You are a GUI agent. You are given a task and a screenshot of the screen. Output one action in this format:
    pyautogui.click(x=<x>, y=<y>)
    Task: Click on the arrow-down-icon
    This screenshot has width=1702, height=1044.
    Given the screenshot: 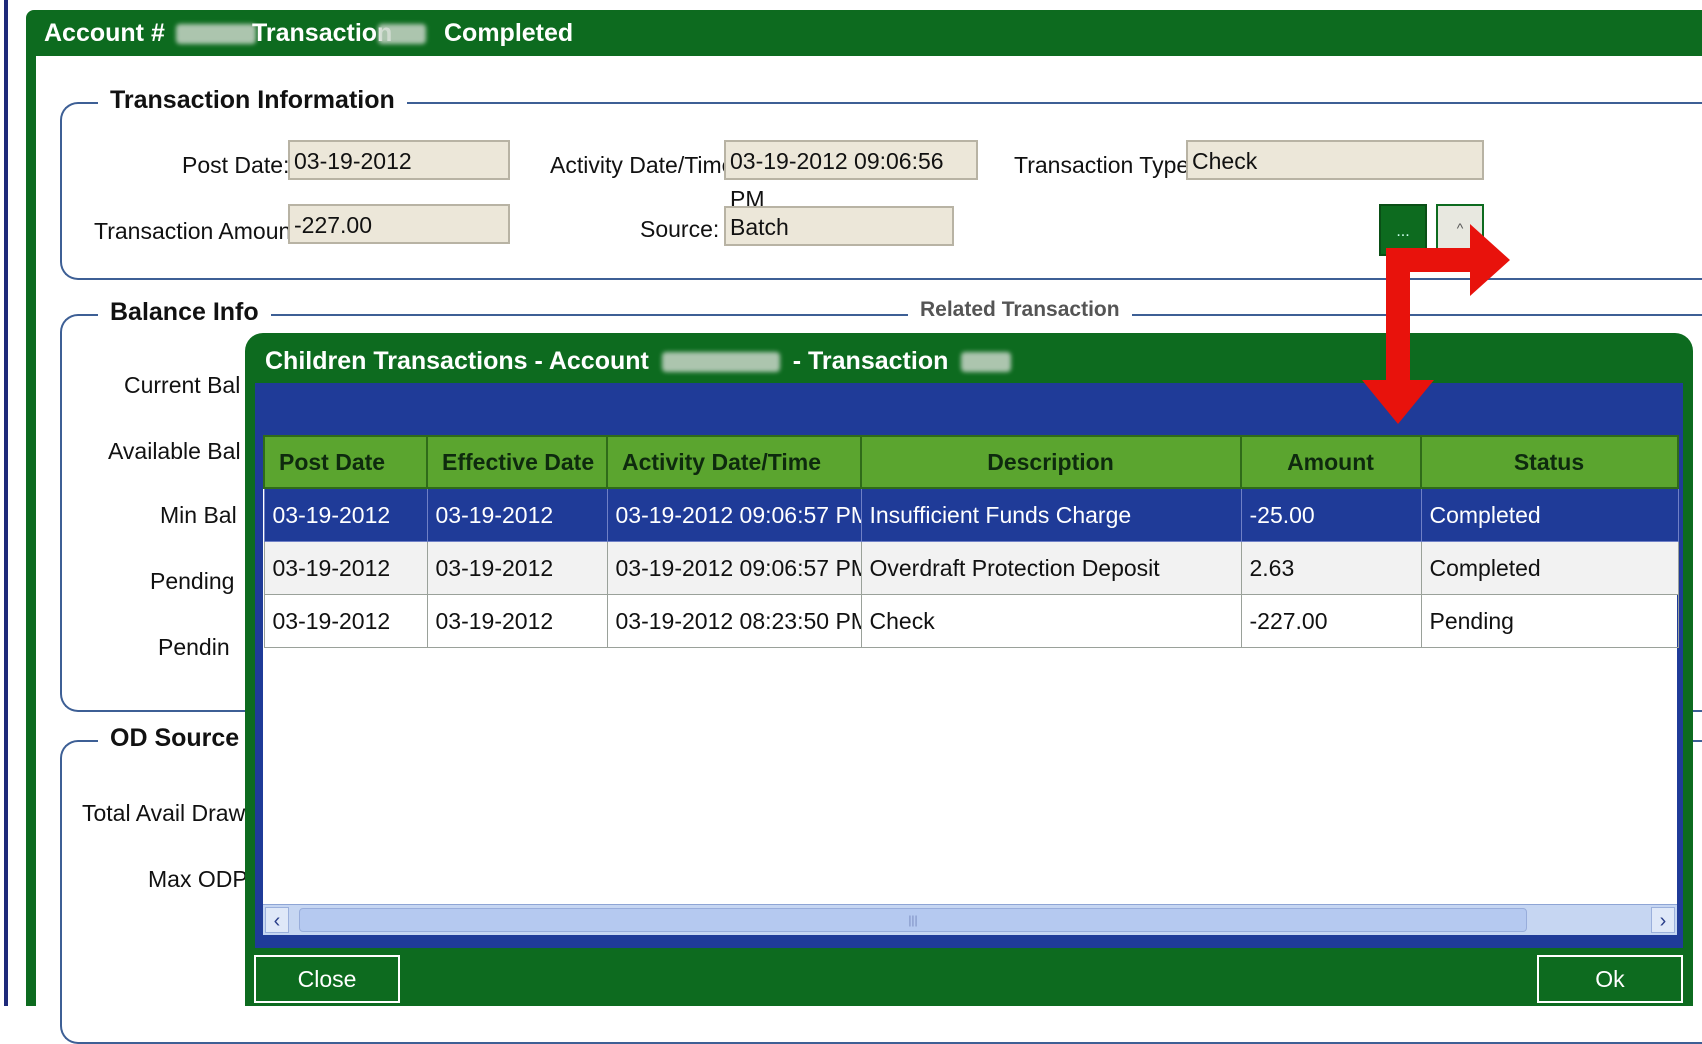 What is the action you would take?
    pyautogui.click(x=1398, y=336)
    